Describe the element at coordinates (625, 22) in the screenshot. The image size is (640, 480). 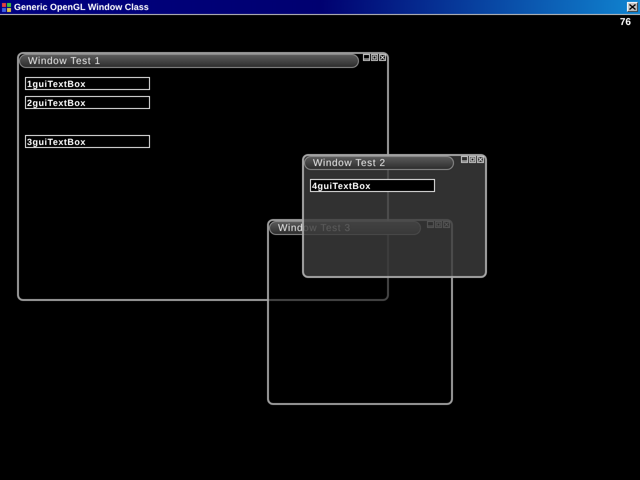
I see `fps-counter: 76` at that location.